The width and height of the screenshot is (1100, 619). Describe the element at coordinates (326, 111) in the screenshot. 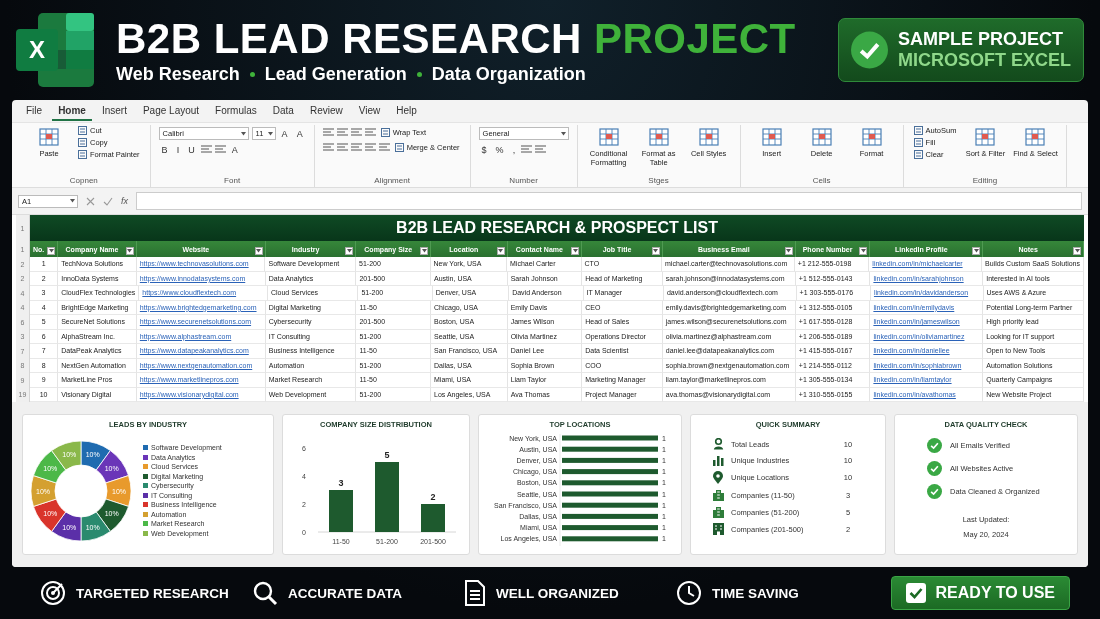

I see `menu-tab: Review` at that location.